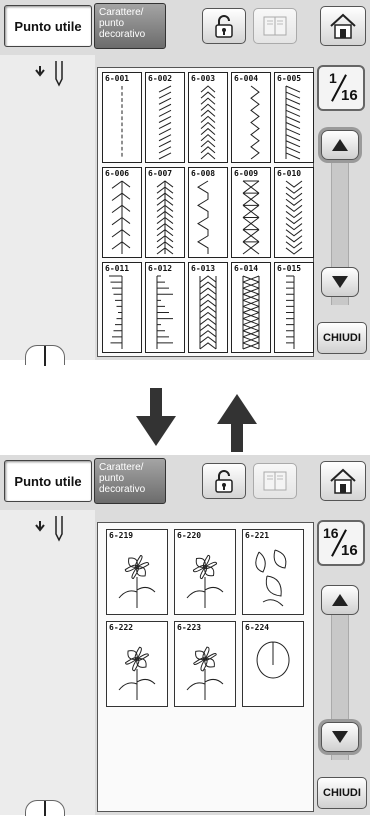  I want to click on stitch-number: 6-015, so click(289, 268).